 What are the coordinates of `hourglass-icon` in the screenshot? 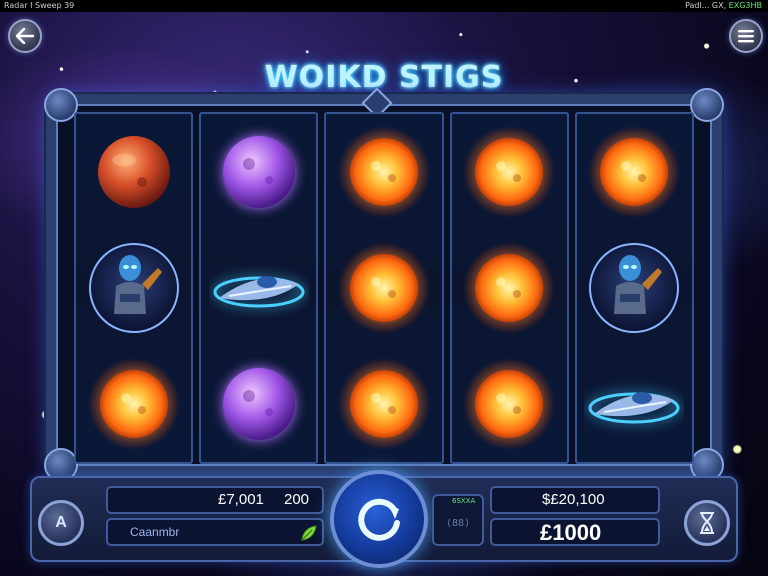 It's located at (707, 523).